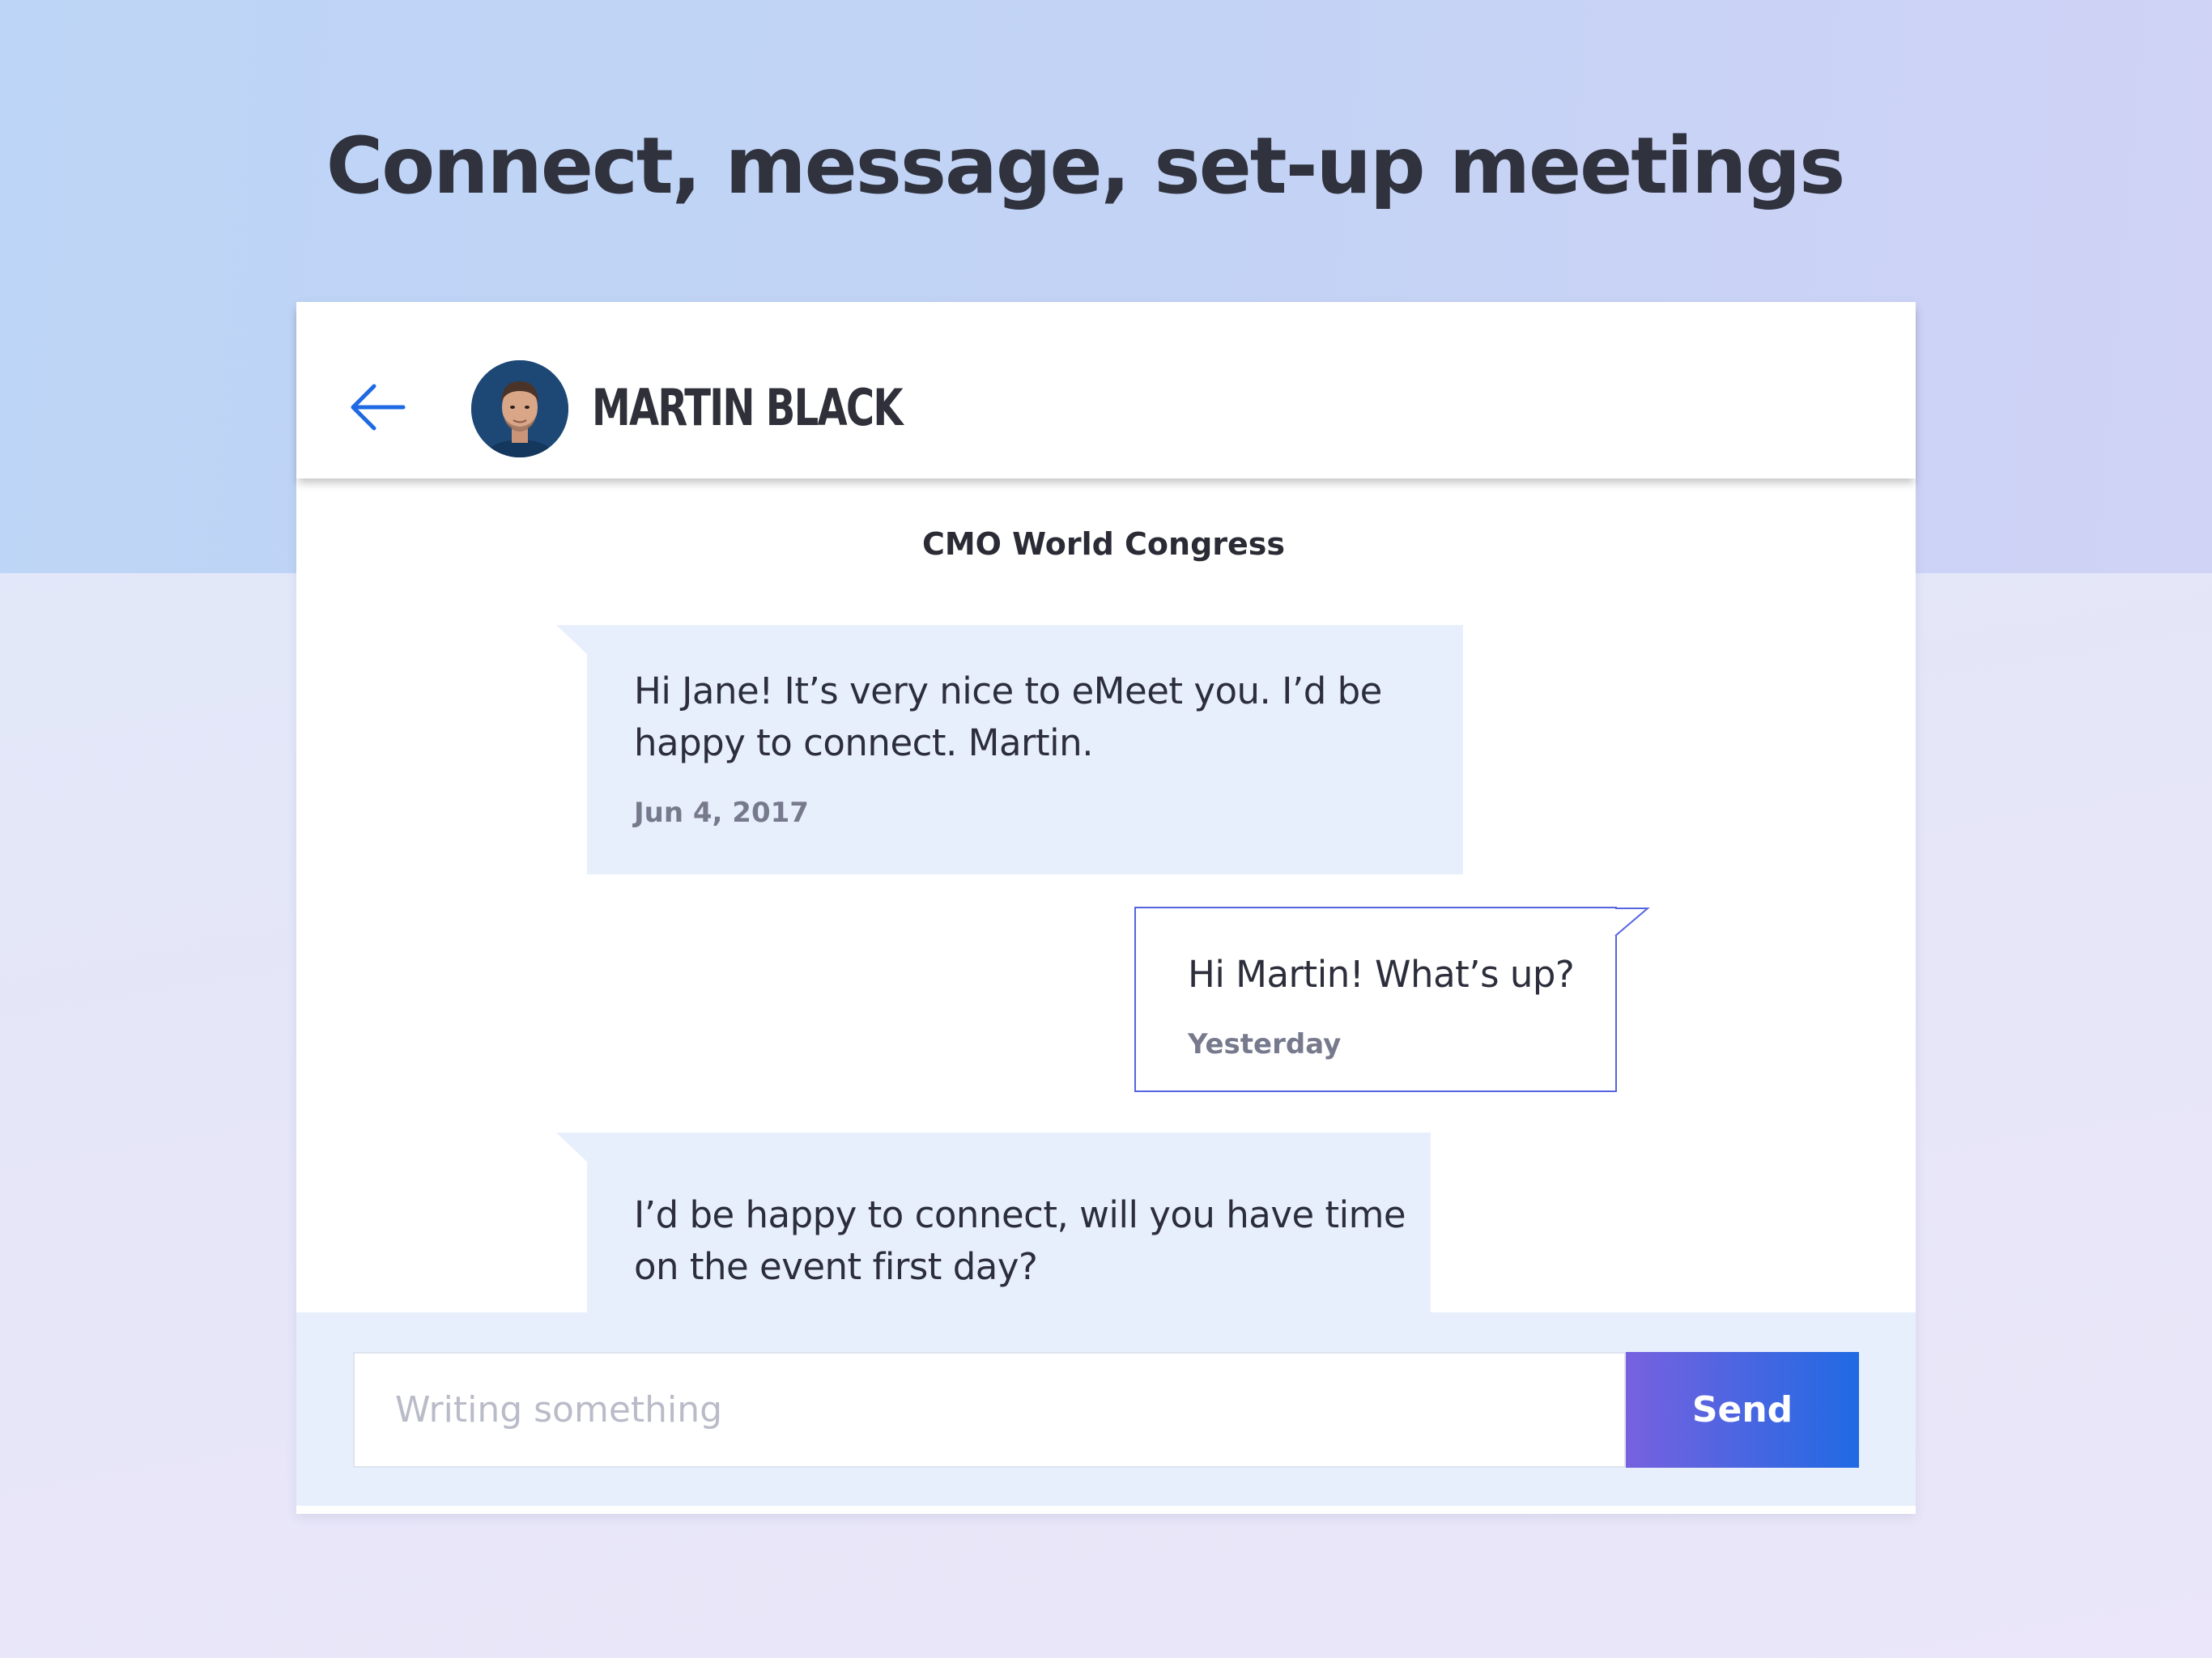 The width and height of the screenshot is (2212, 1658). I want to click on chat-header: MARTIN BLACK, so click(1106, 390).